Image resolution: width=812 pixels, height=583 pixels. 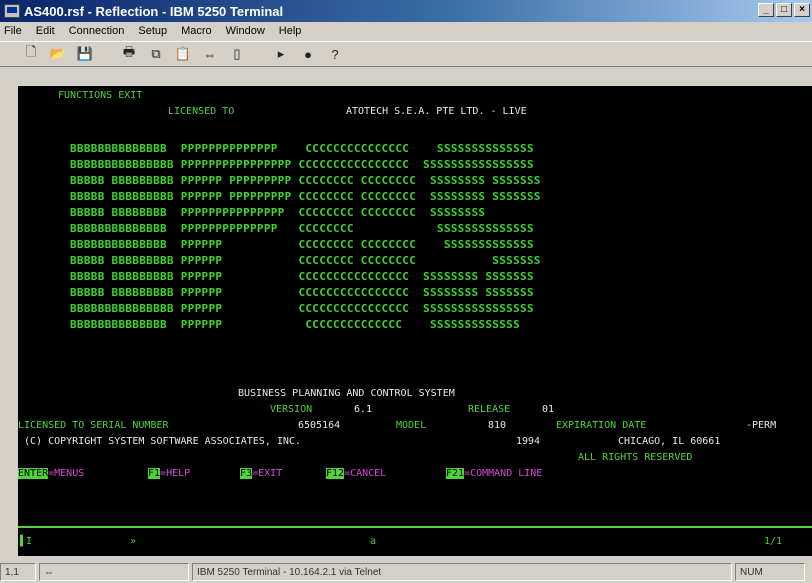 I want to click on menu-macro: Macro, so click(x=196, y=31).